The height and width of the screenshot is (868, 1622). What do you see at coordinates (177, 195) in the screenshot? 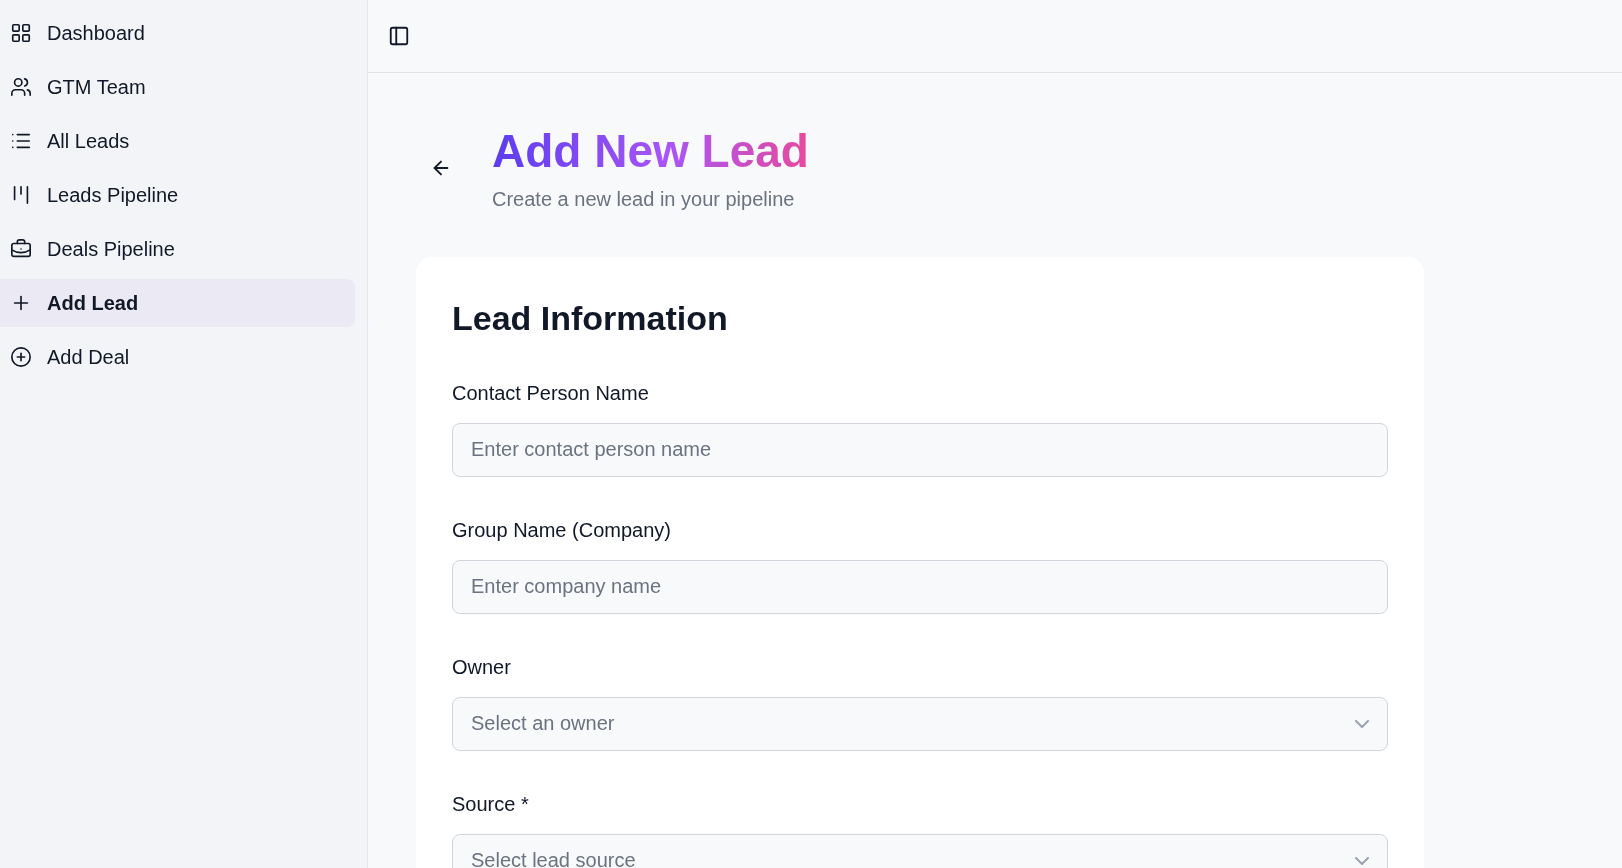
I see `sidebar-item: Leads Pipeline` at bounding box center [177, 195].